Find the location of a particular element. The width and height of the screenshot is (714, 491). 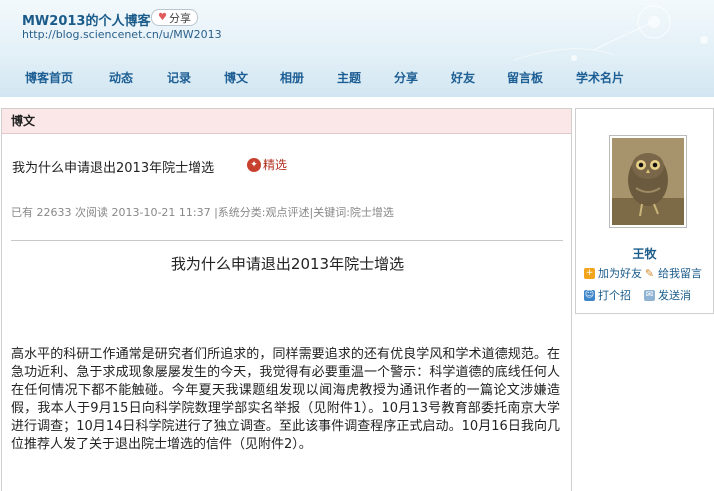

profile-name: 王牧 is located at coordinates (644, 253).